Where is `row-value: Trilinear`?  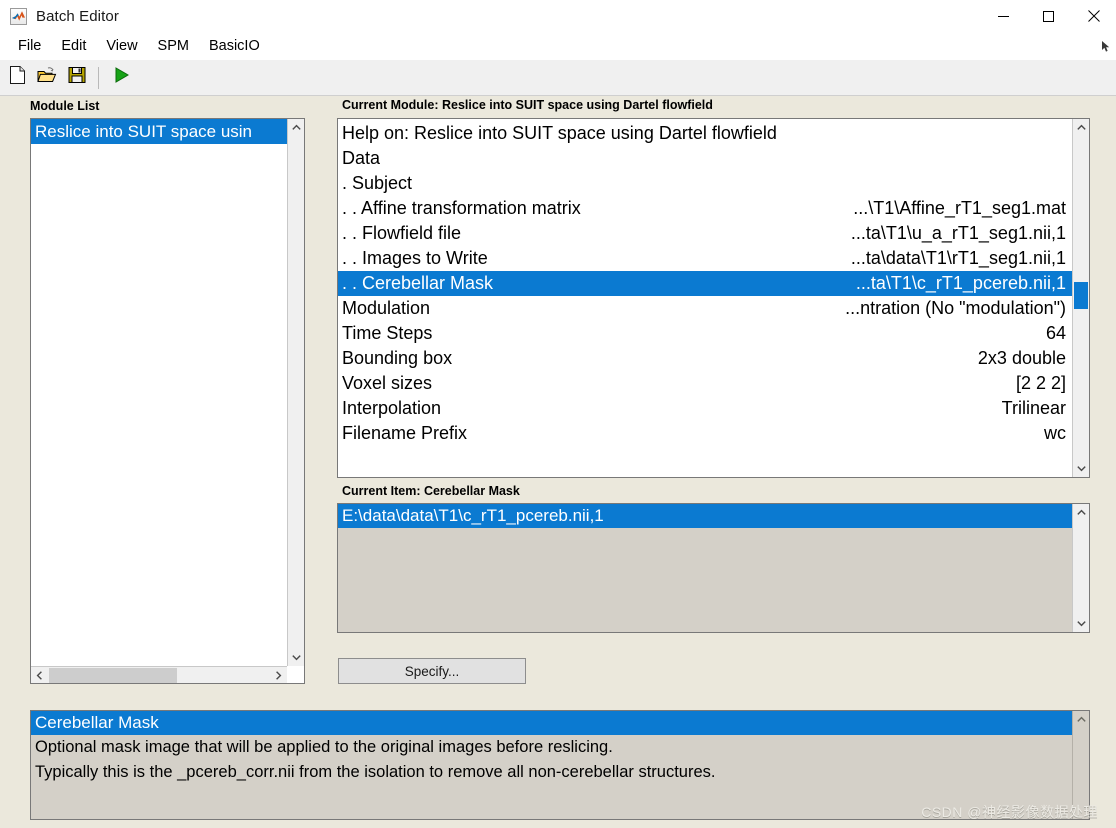 row-value: Trilinear is located at coordinates (1033, 408).